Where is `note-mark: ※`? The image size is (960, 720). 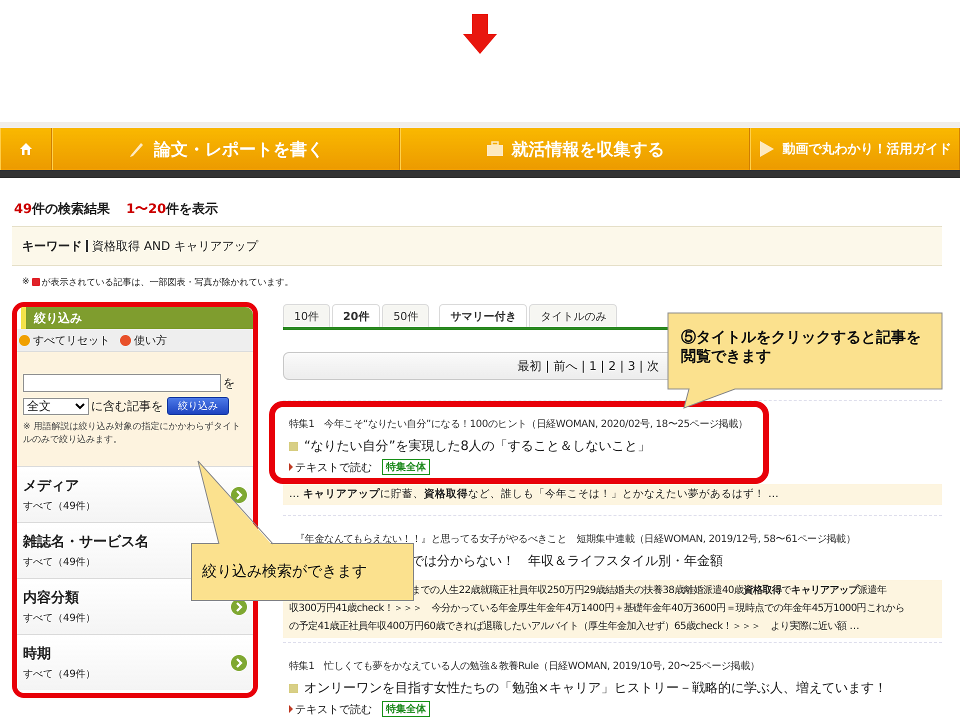 note-mark: ※ is located at coordinates (26, 282).